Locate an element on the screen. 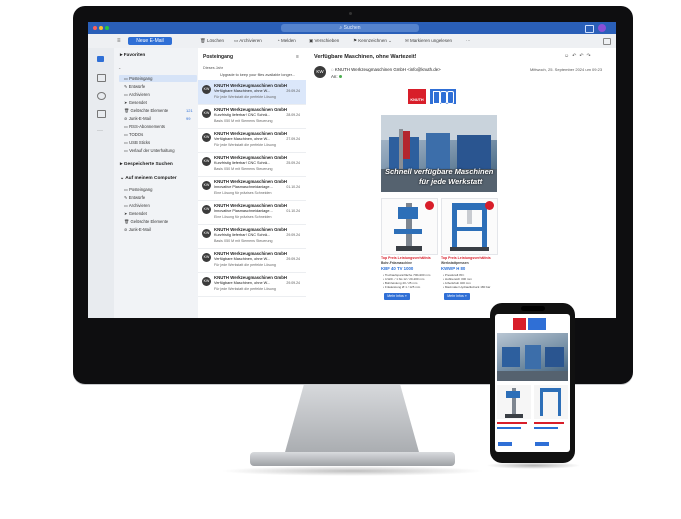 Image resolution: width=681 pixels, height=519 pixels. account-chevron-icon: ⌄ is located at coordinates (119, 67).